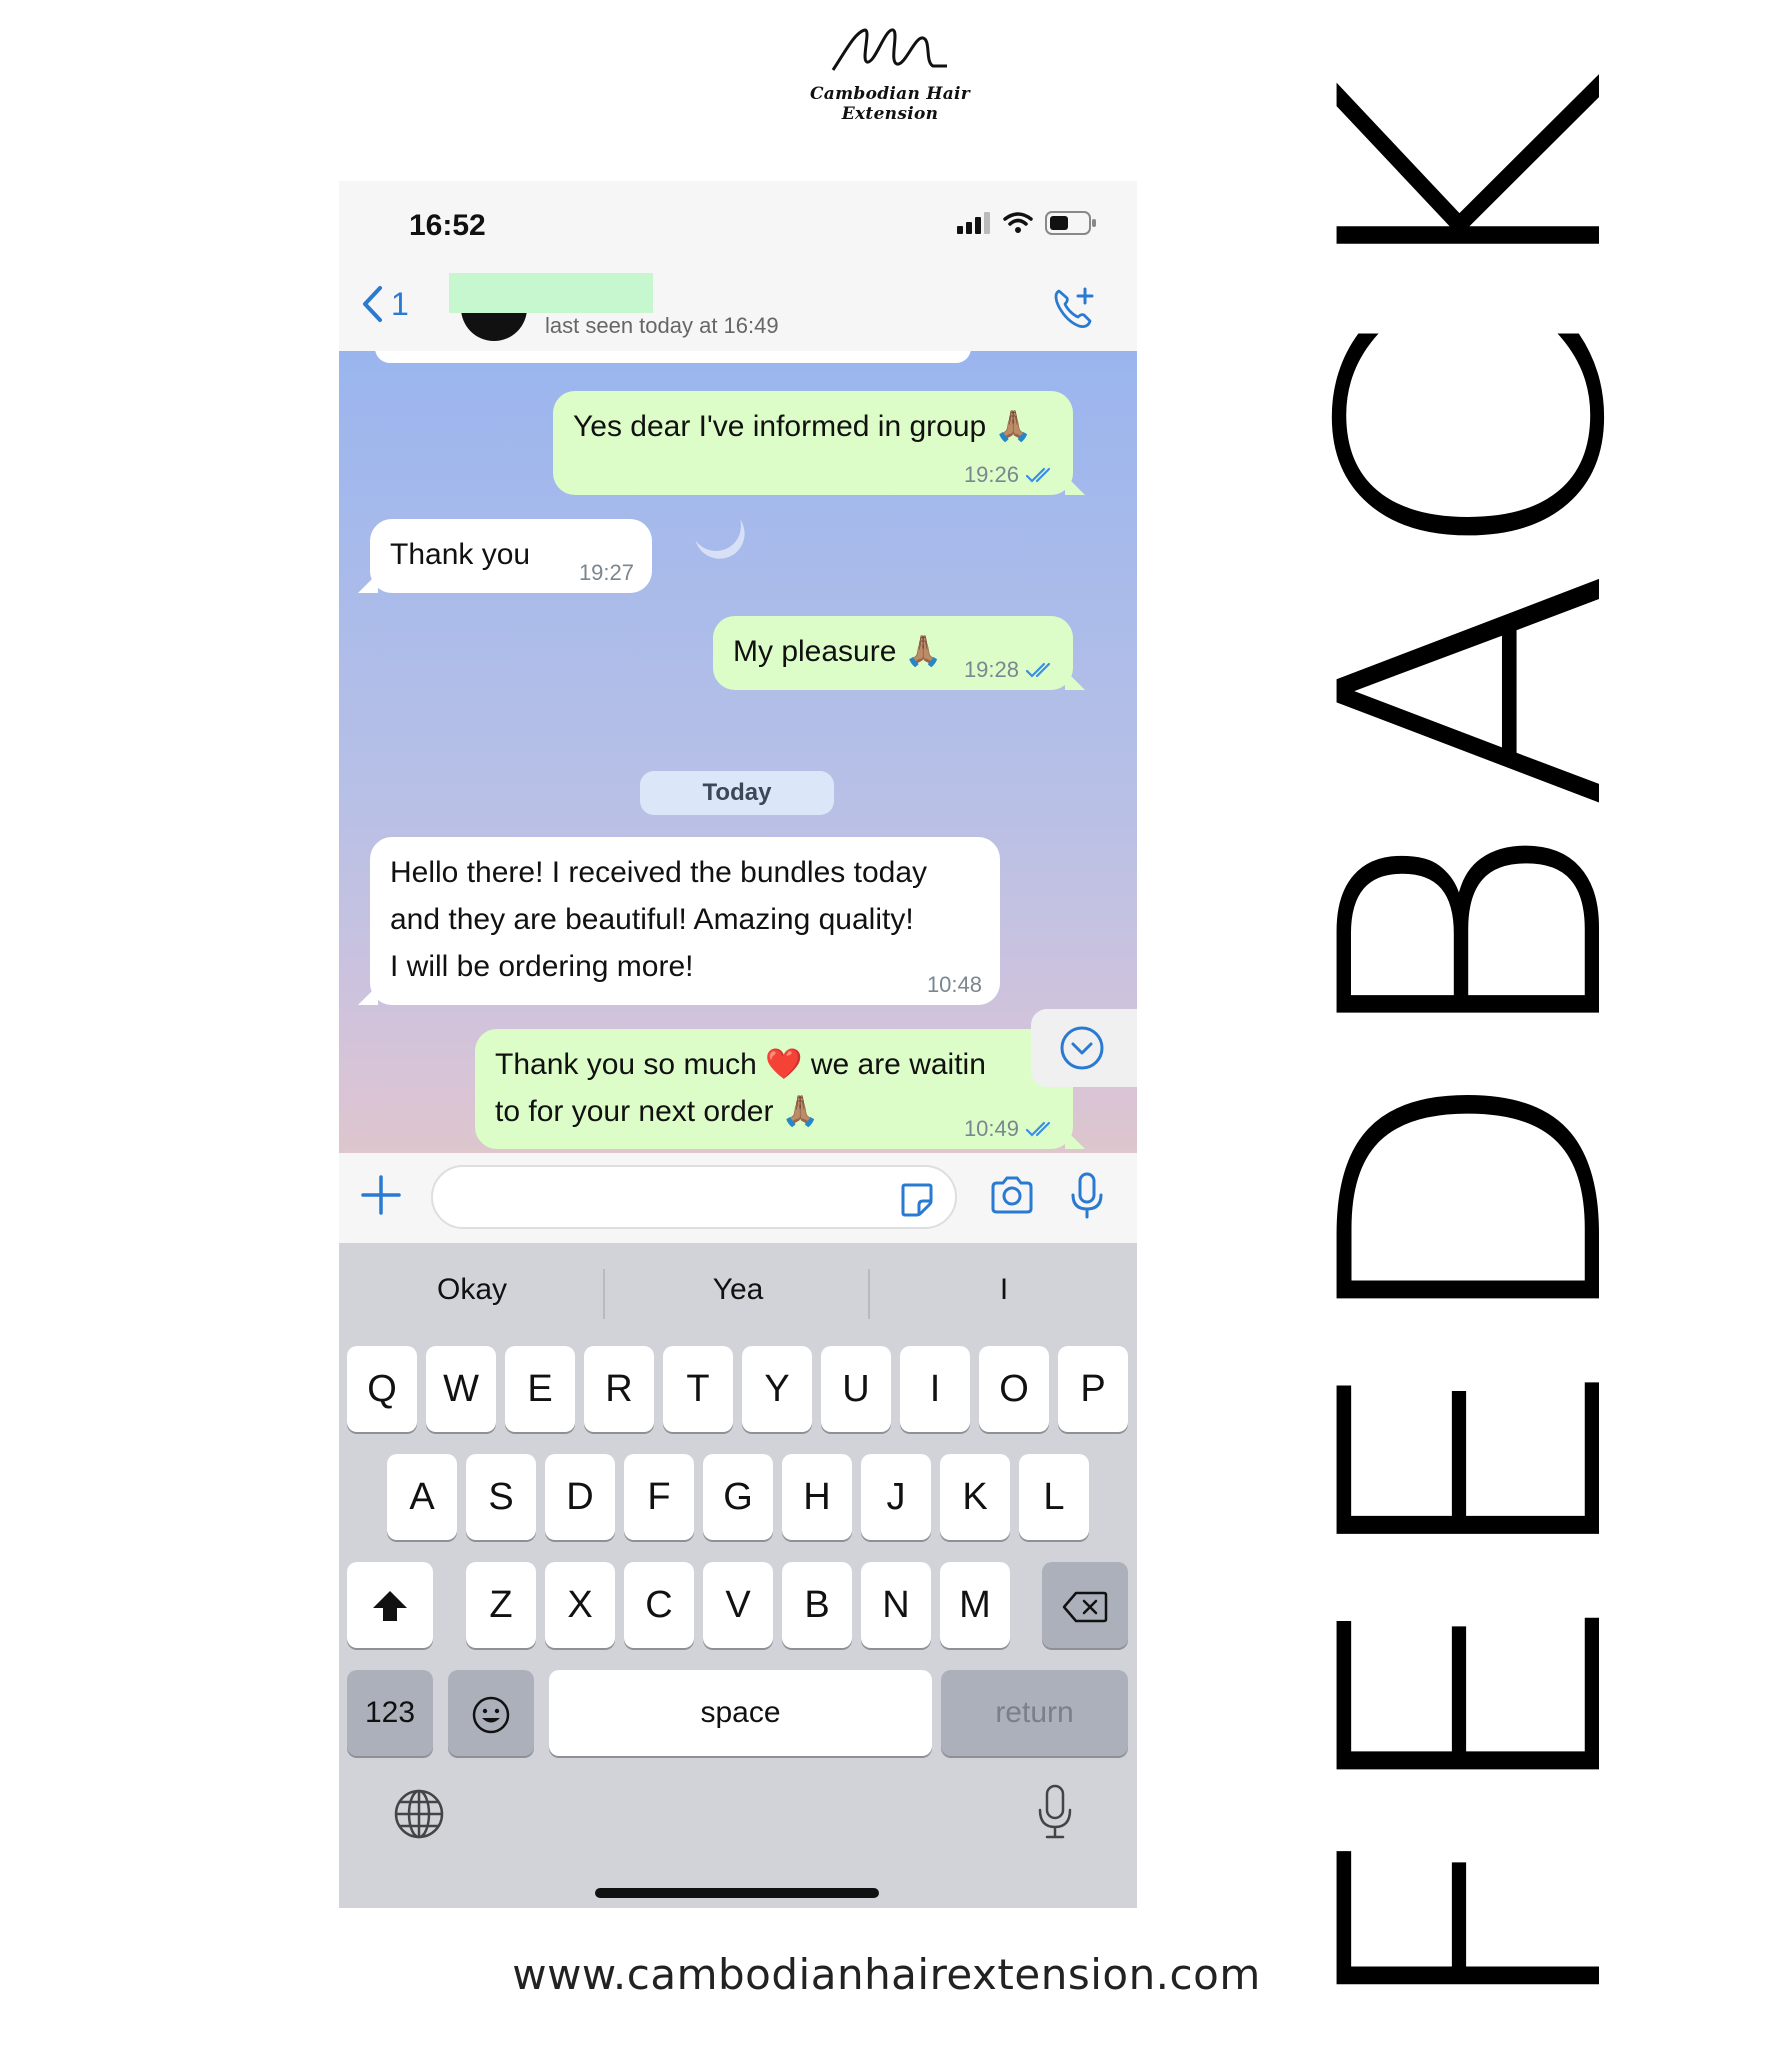 The image size is (1773, 2048). Describe the element at coordinates (737, 1893) in the screenshot. I see `home-indicator` at that location.